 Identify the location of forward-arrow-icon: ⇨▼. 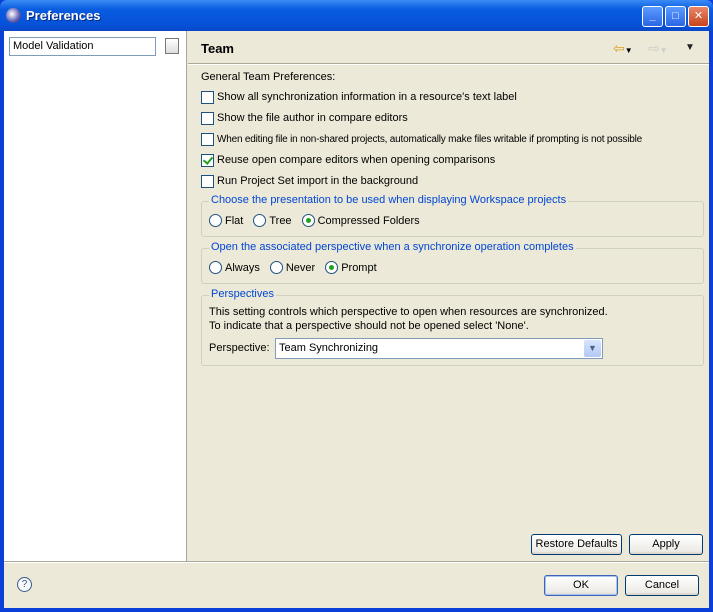
(658, 48).